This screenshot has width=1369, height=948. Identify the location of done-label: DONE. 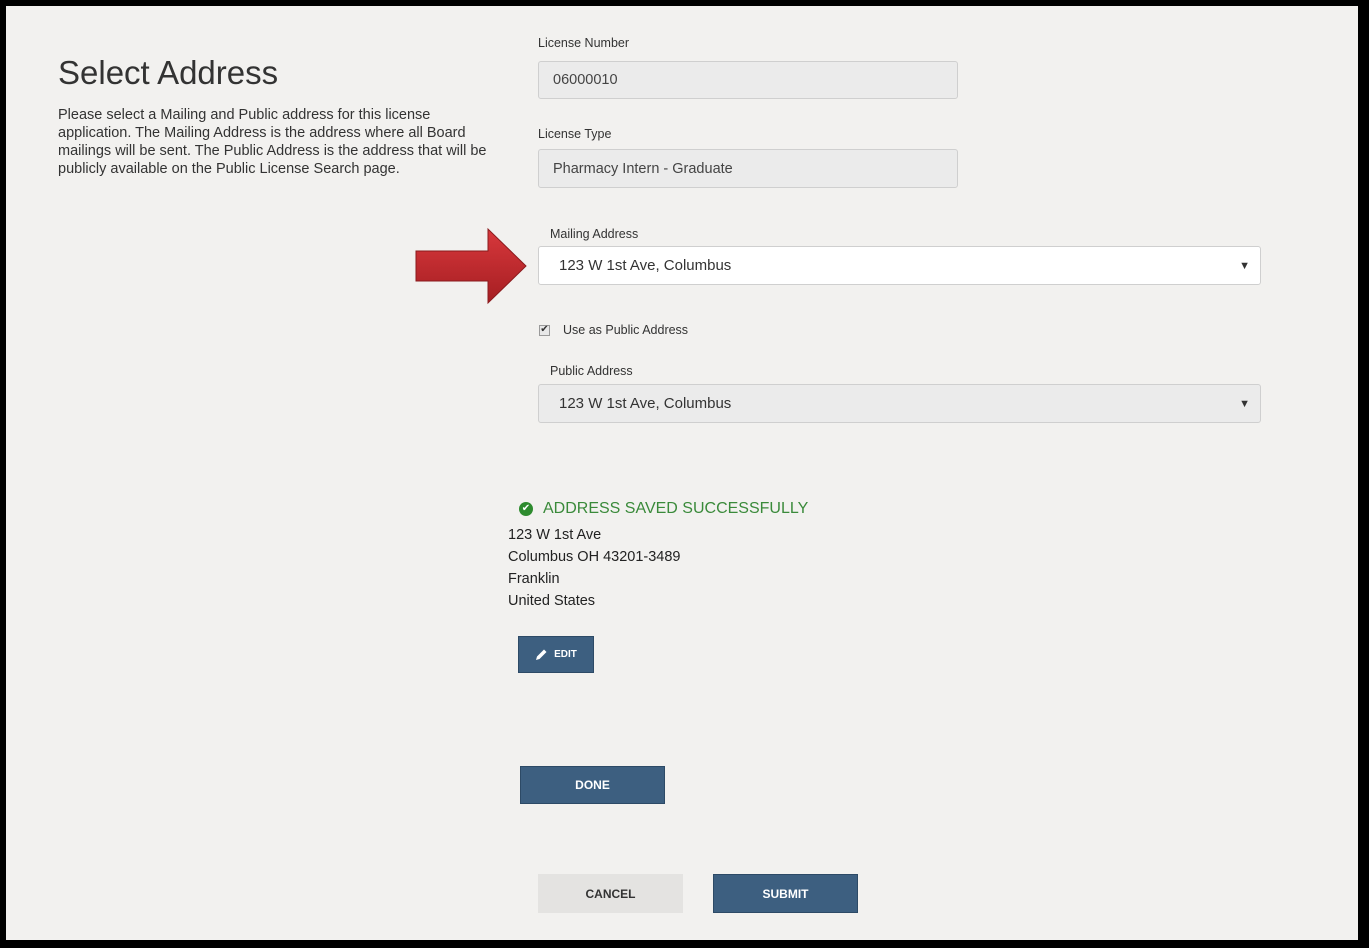
(592, 785).